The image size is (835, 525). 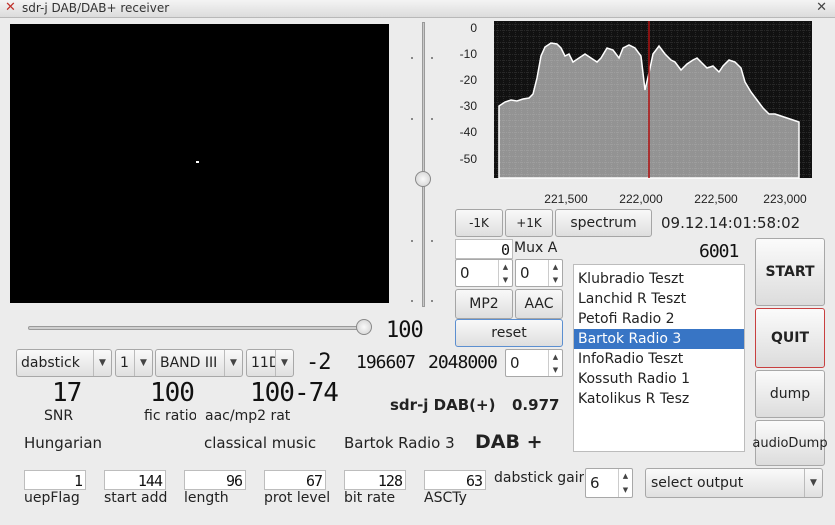 I want to click on scope-slider-handle, so click(x=364, y=327).